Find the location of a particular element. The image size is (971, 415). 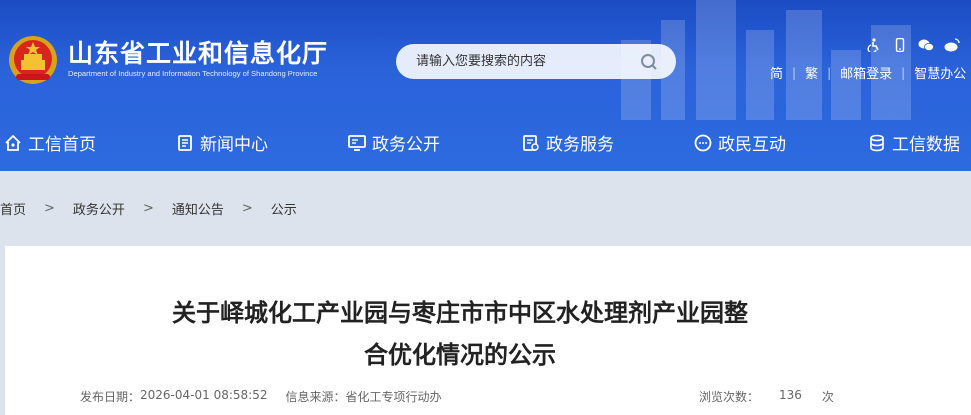

simplified-chinese-link: 简 is located at coordinates (776, 72).